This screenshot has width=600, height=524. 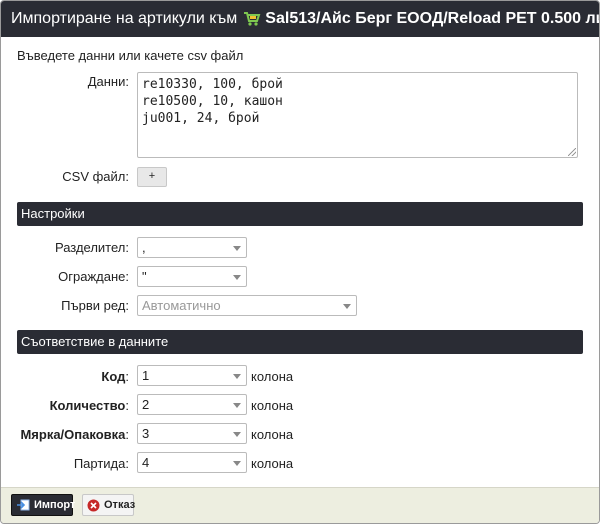 I want to click on mapping-code-select: 1, so click(x=192, y=375).